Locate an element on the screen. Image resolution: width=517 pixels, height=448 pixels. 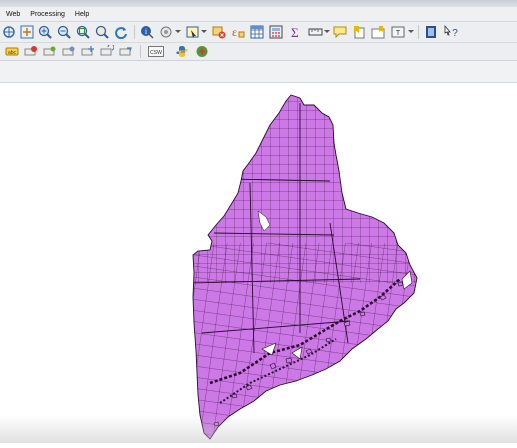
deselect-icon is located at coordinates (219, 32).